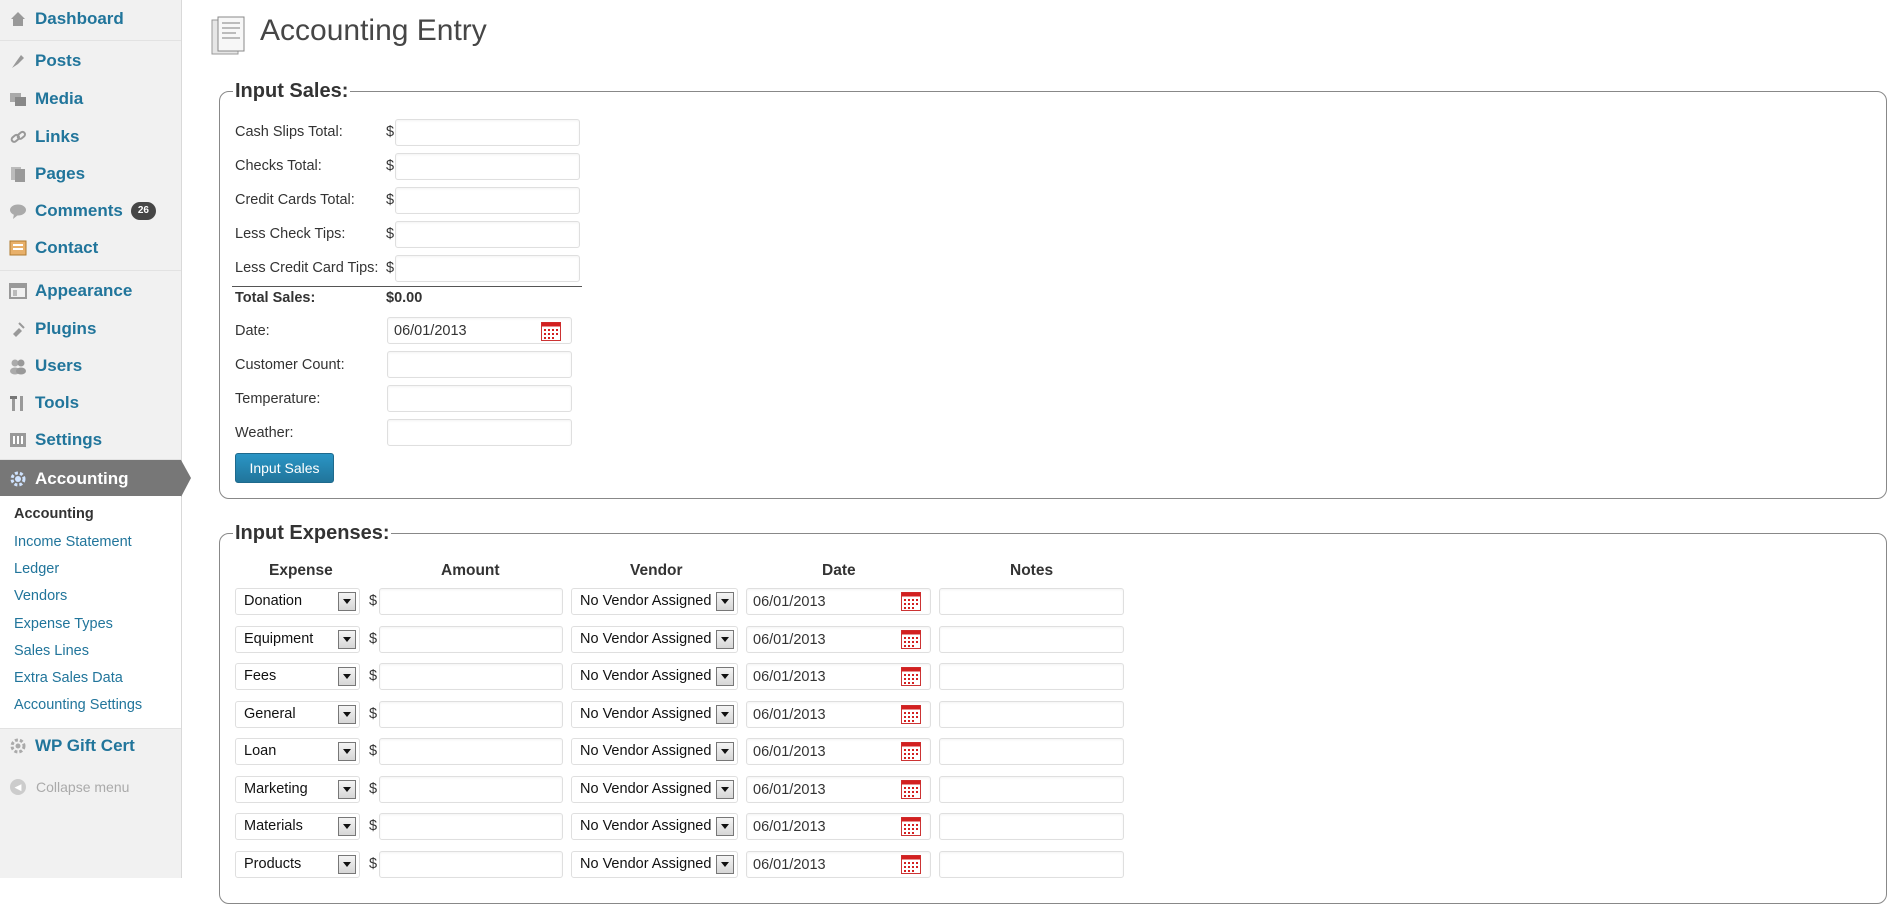 The width and height of the screenshot is (1893, 904). Describe the element at coordinates (289, 132) in the screenshot. I see `cash-slips-label: Cash Slips Total:` at that location.